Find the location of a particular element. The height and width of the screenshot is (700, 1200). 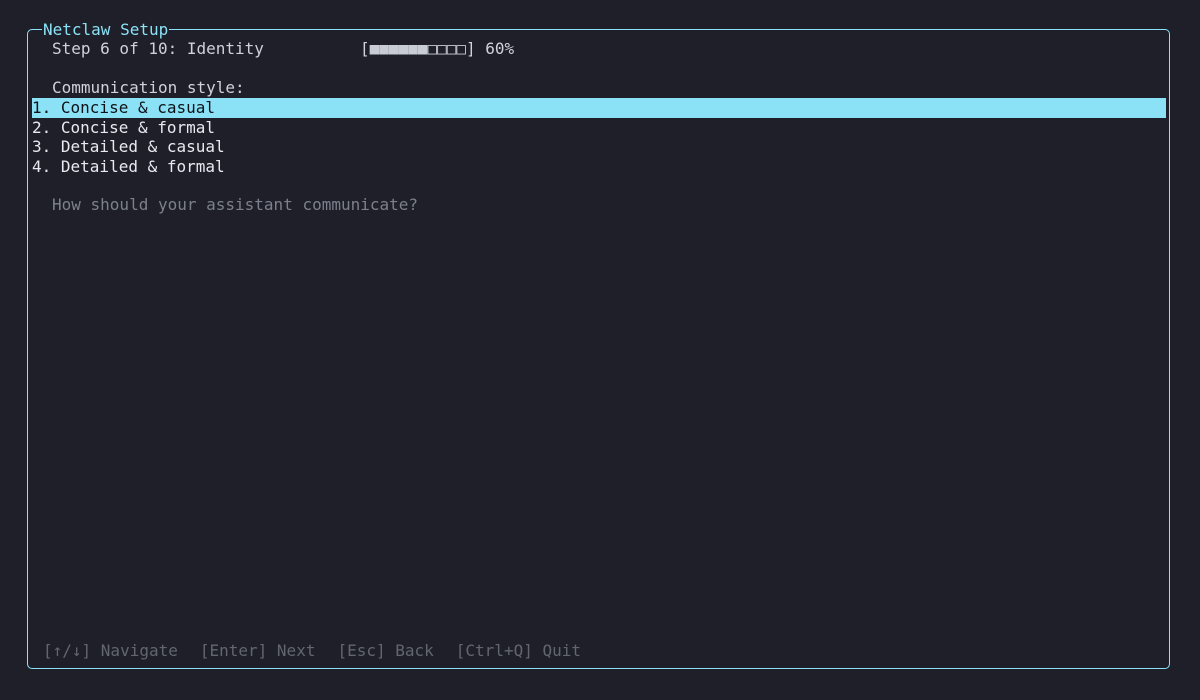

option-detailed-formal: 4. Detailed & formal is located at coordinates (599, 167).